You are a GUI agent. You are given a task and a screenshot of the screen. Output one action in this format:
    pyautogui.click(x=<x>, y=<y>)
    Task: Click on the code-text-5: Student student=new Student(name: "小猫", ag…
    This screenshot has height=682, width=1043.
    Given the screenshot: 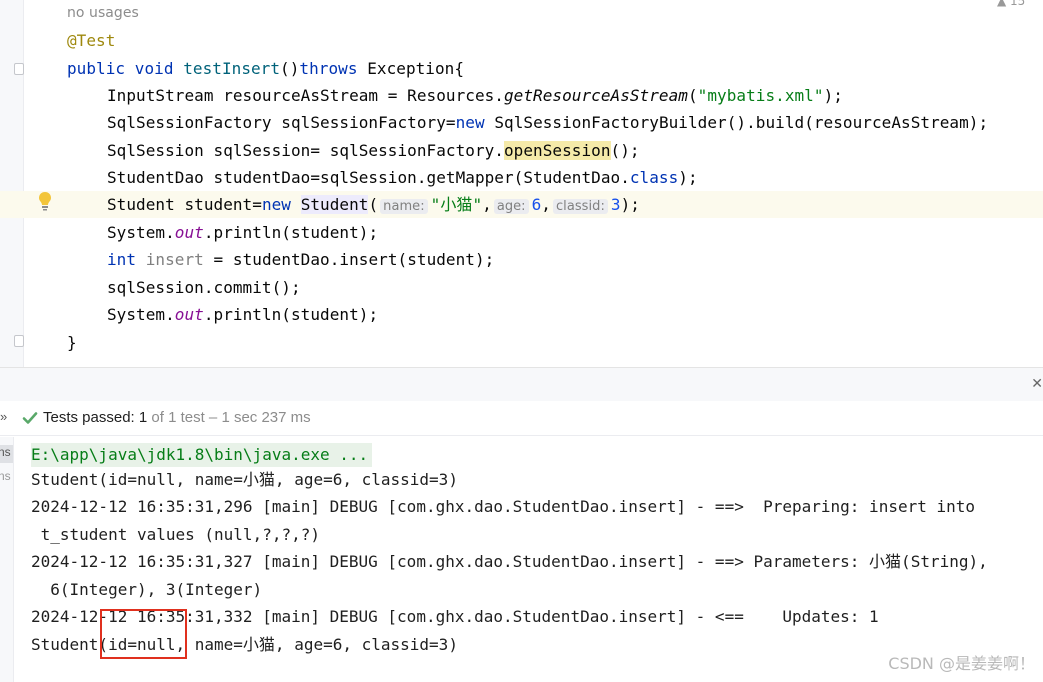 What is the action you would take?
    pyautogui.click(x=373, y=206)
    